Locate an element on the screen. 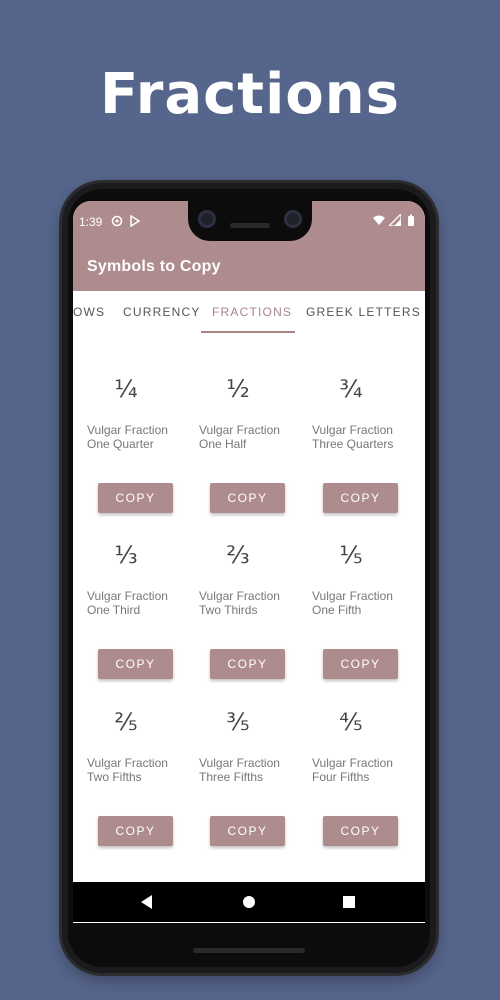  fraction-card: ⅓ Vulgar Fraction One Third COPY is located at coordinates (129, 590).